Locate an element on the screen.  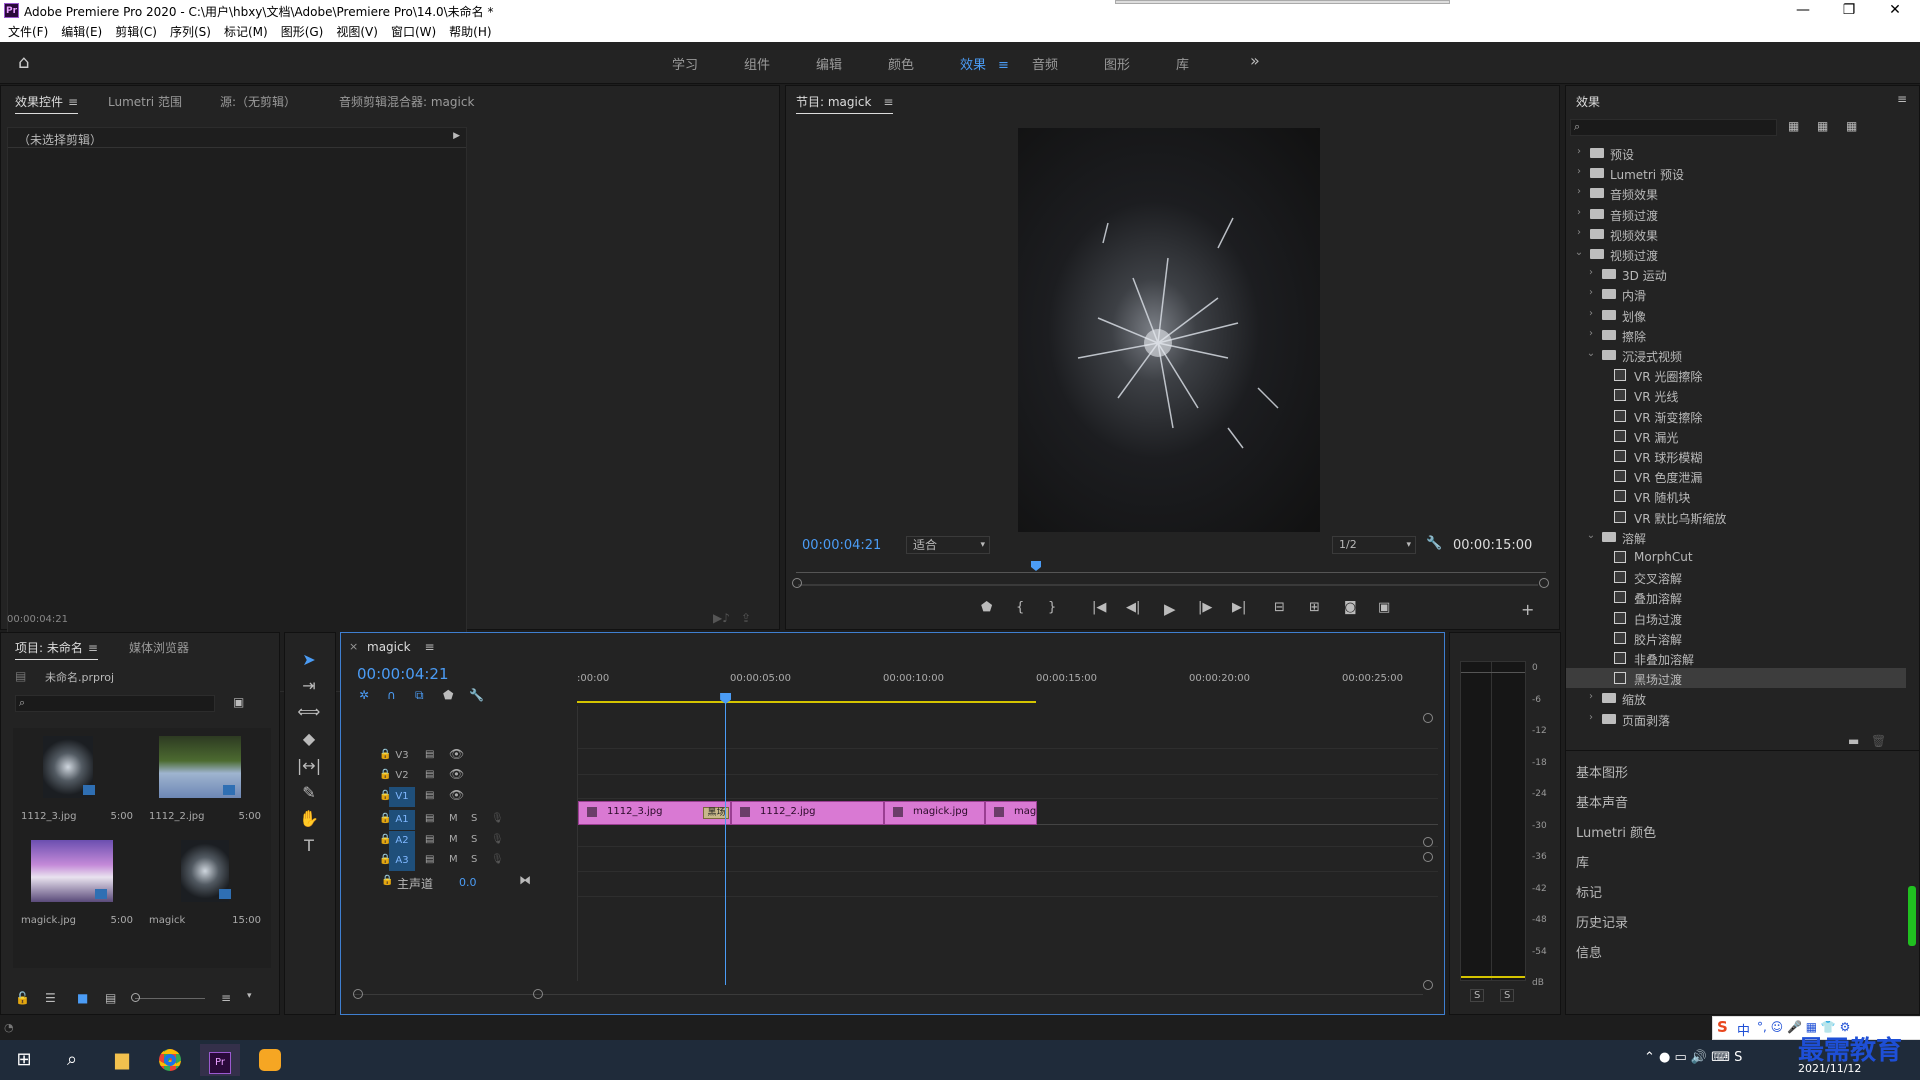
mark-in-icon: { is located at coordinates (1020, 607).